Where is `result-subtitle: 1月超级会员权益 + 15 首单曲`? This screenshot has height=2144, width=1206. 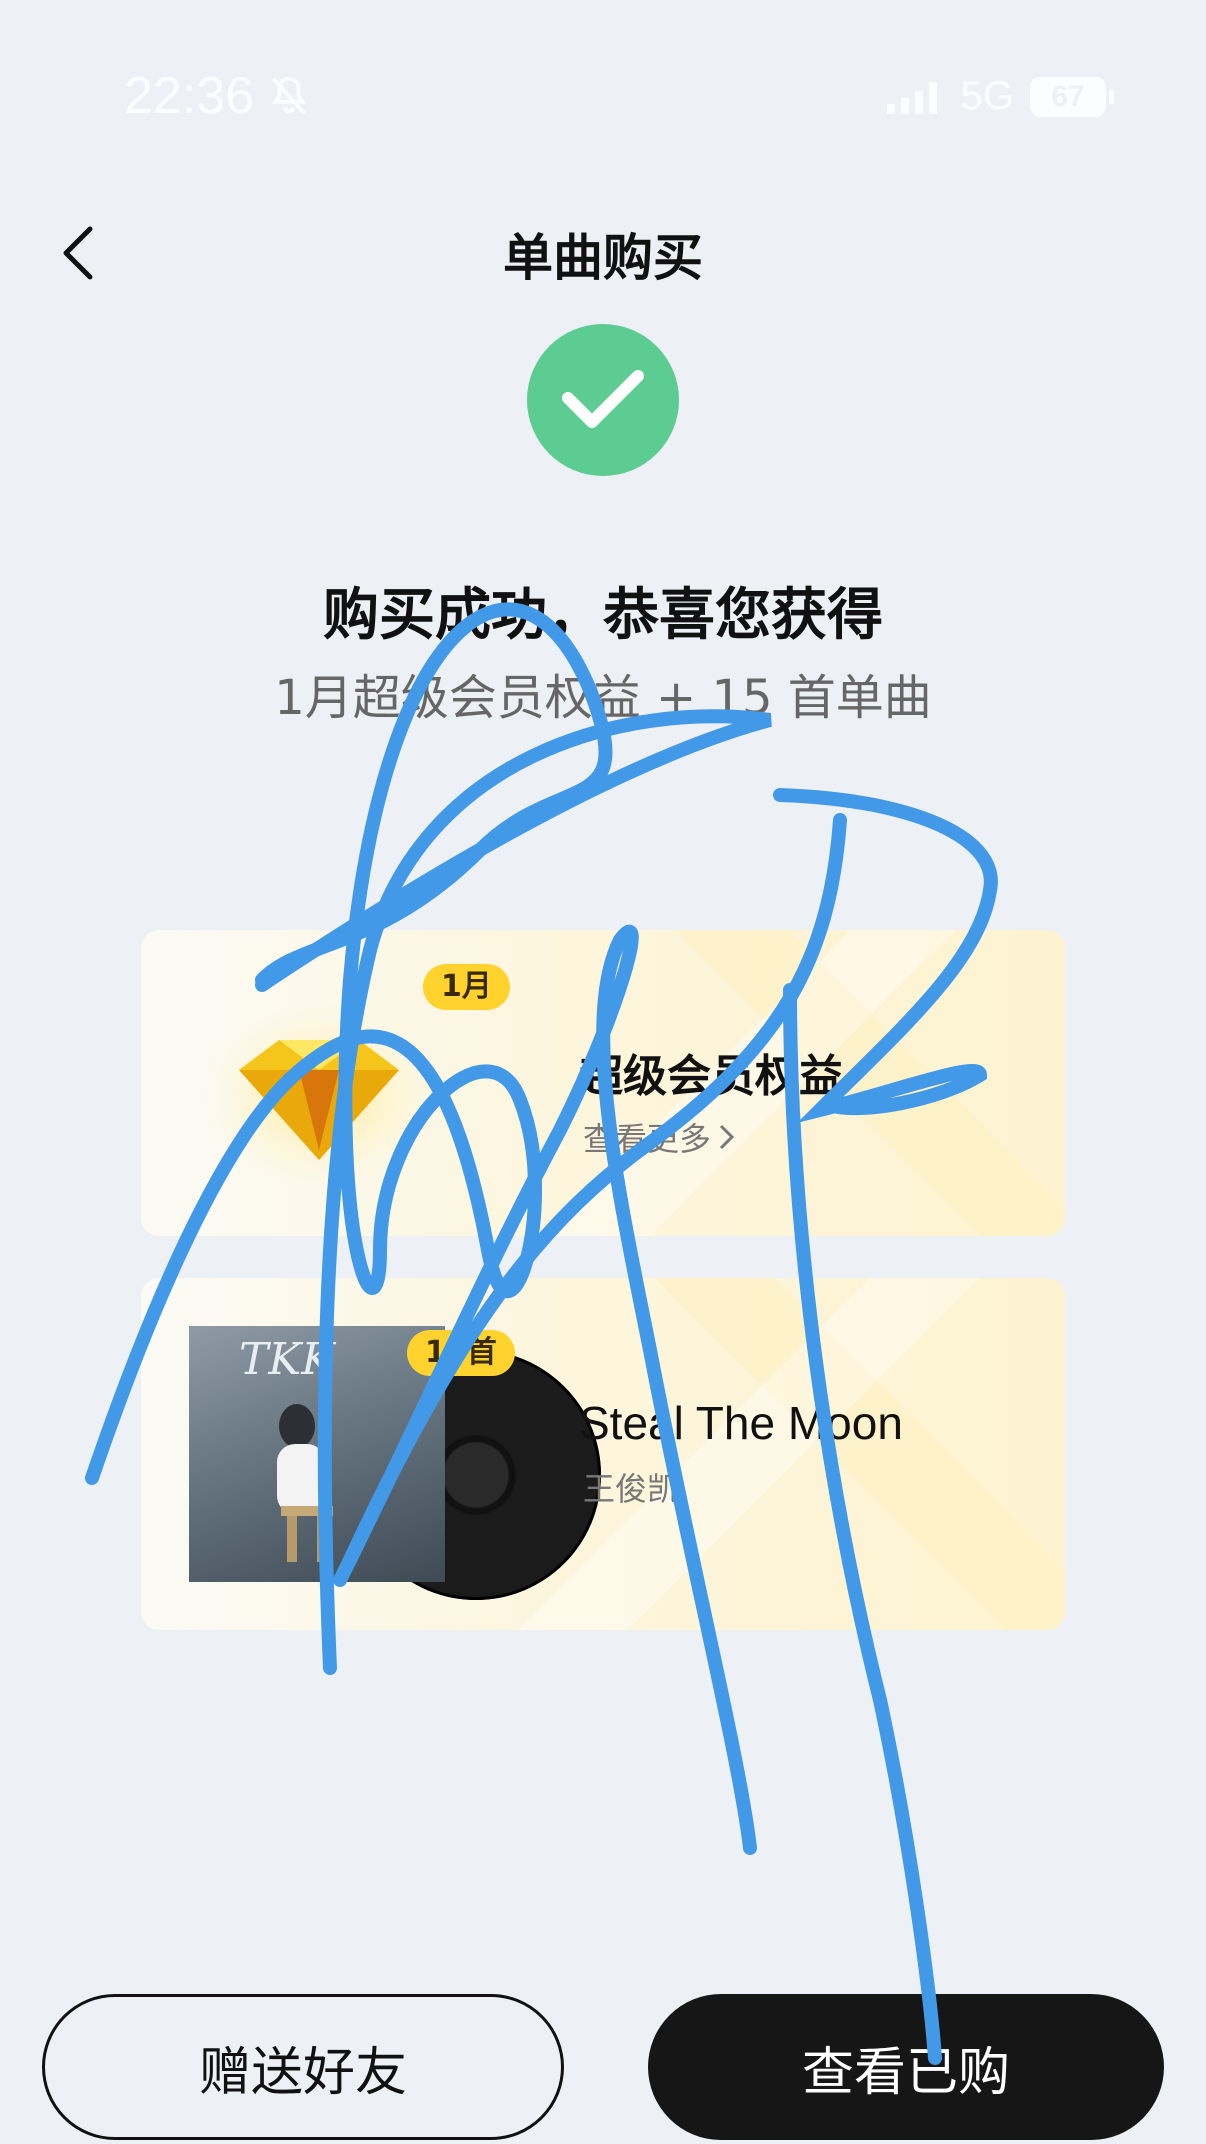 result-subtitle: 1月超级会员权益 + 15 首单曲 is located at coordinates (603, 698).